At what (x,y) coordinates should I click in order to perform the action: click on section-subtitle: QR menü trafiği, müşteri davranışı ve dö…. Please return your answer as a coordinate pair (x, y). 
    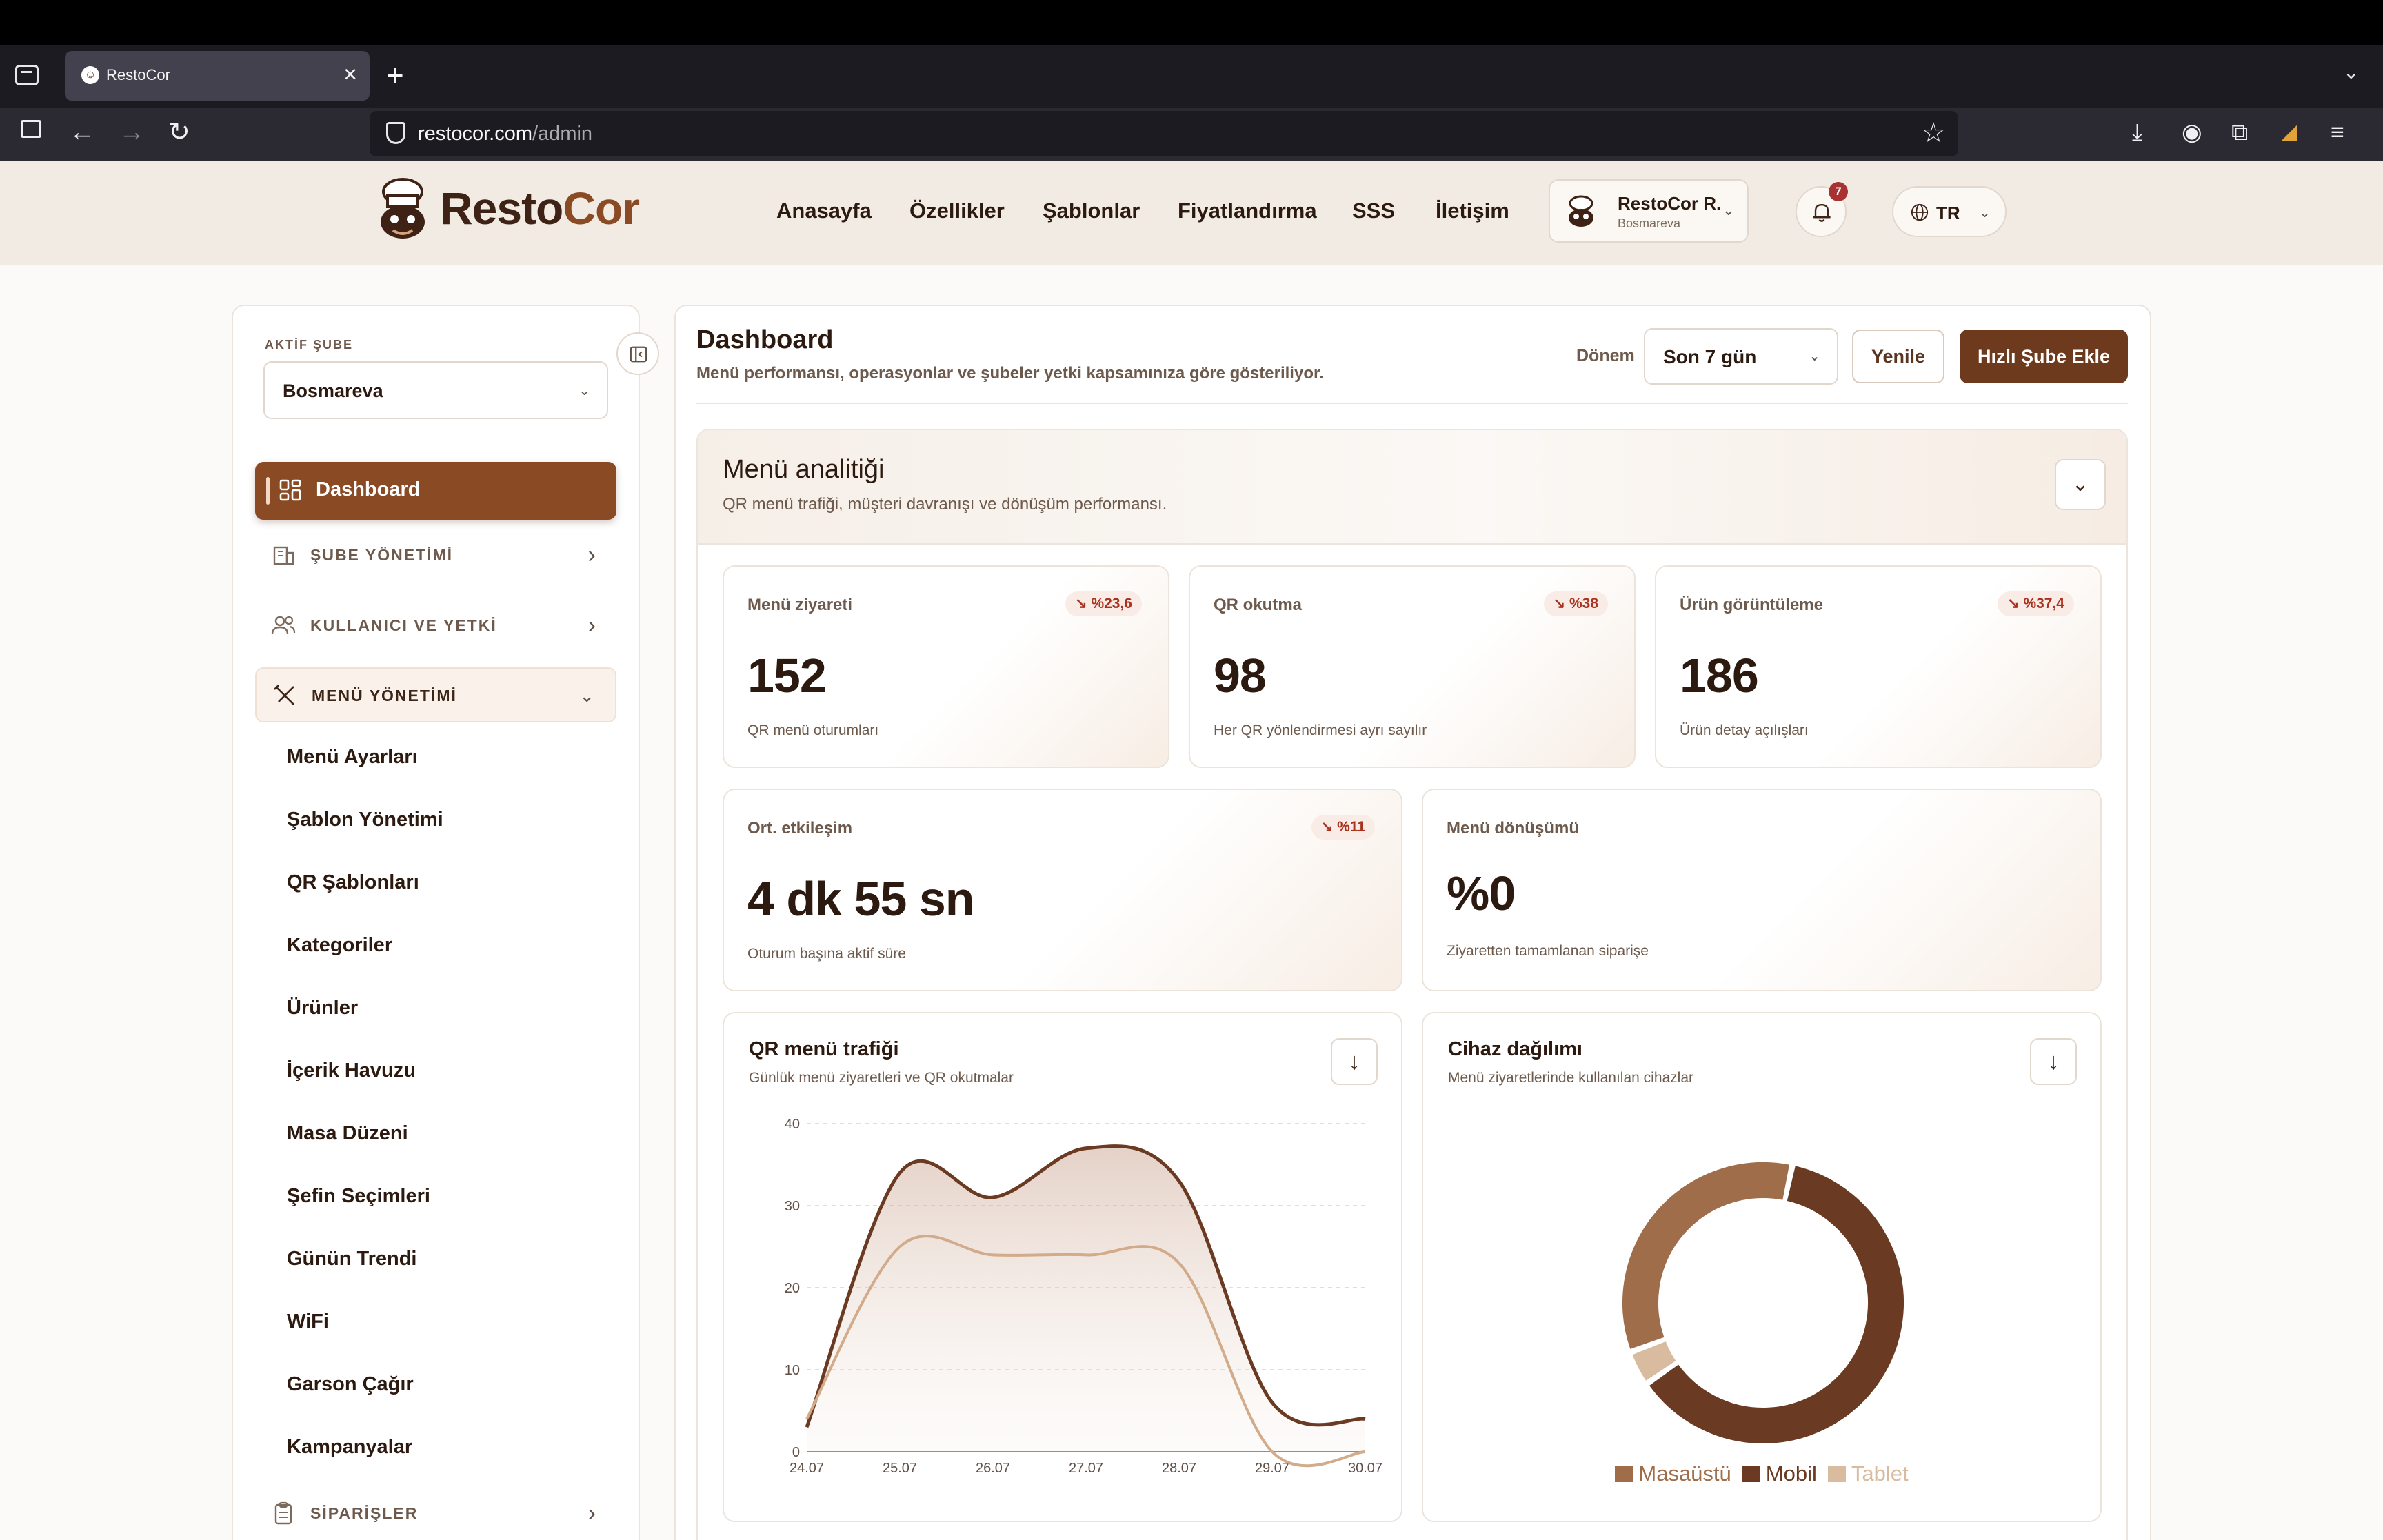
    Looking at the image, I should click on (945, 505).